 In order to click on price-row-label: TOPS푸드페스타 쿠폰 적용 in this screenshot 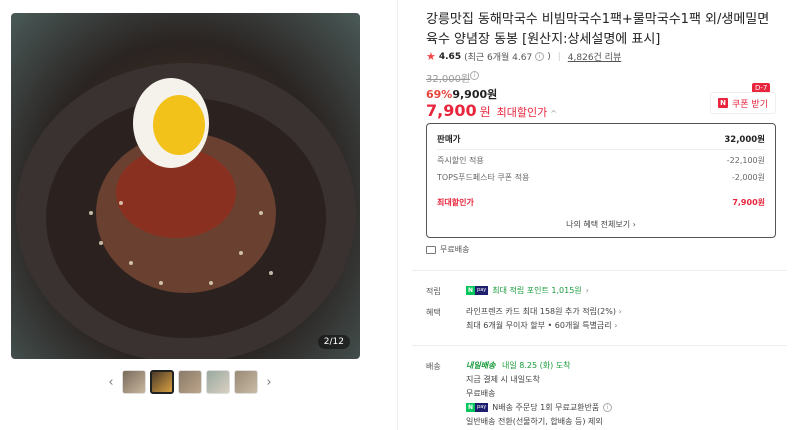, I will do `click(483, 177)`.